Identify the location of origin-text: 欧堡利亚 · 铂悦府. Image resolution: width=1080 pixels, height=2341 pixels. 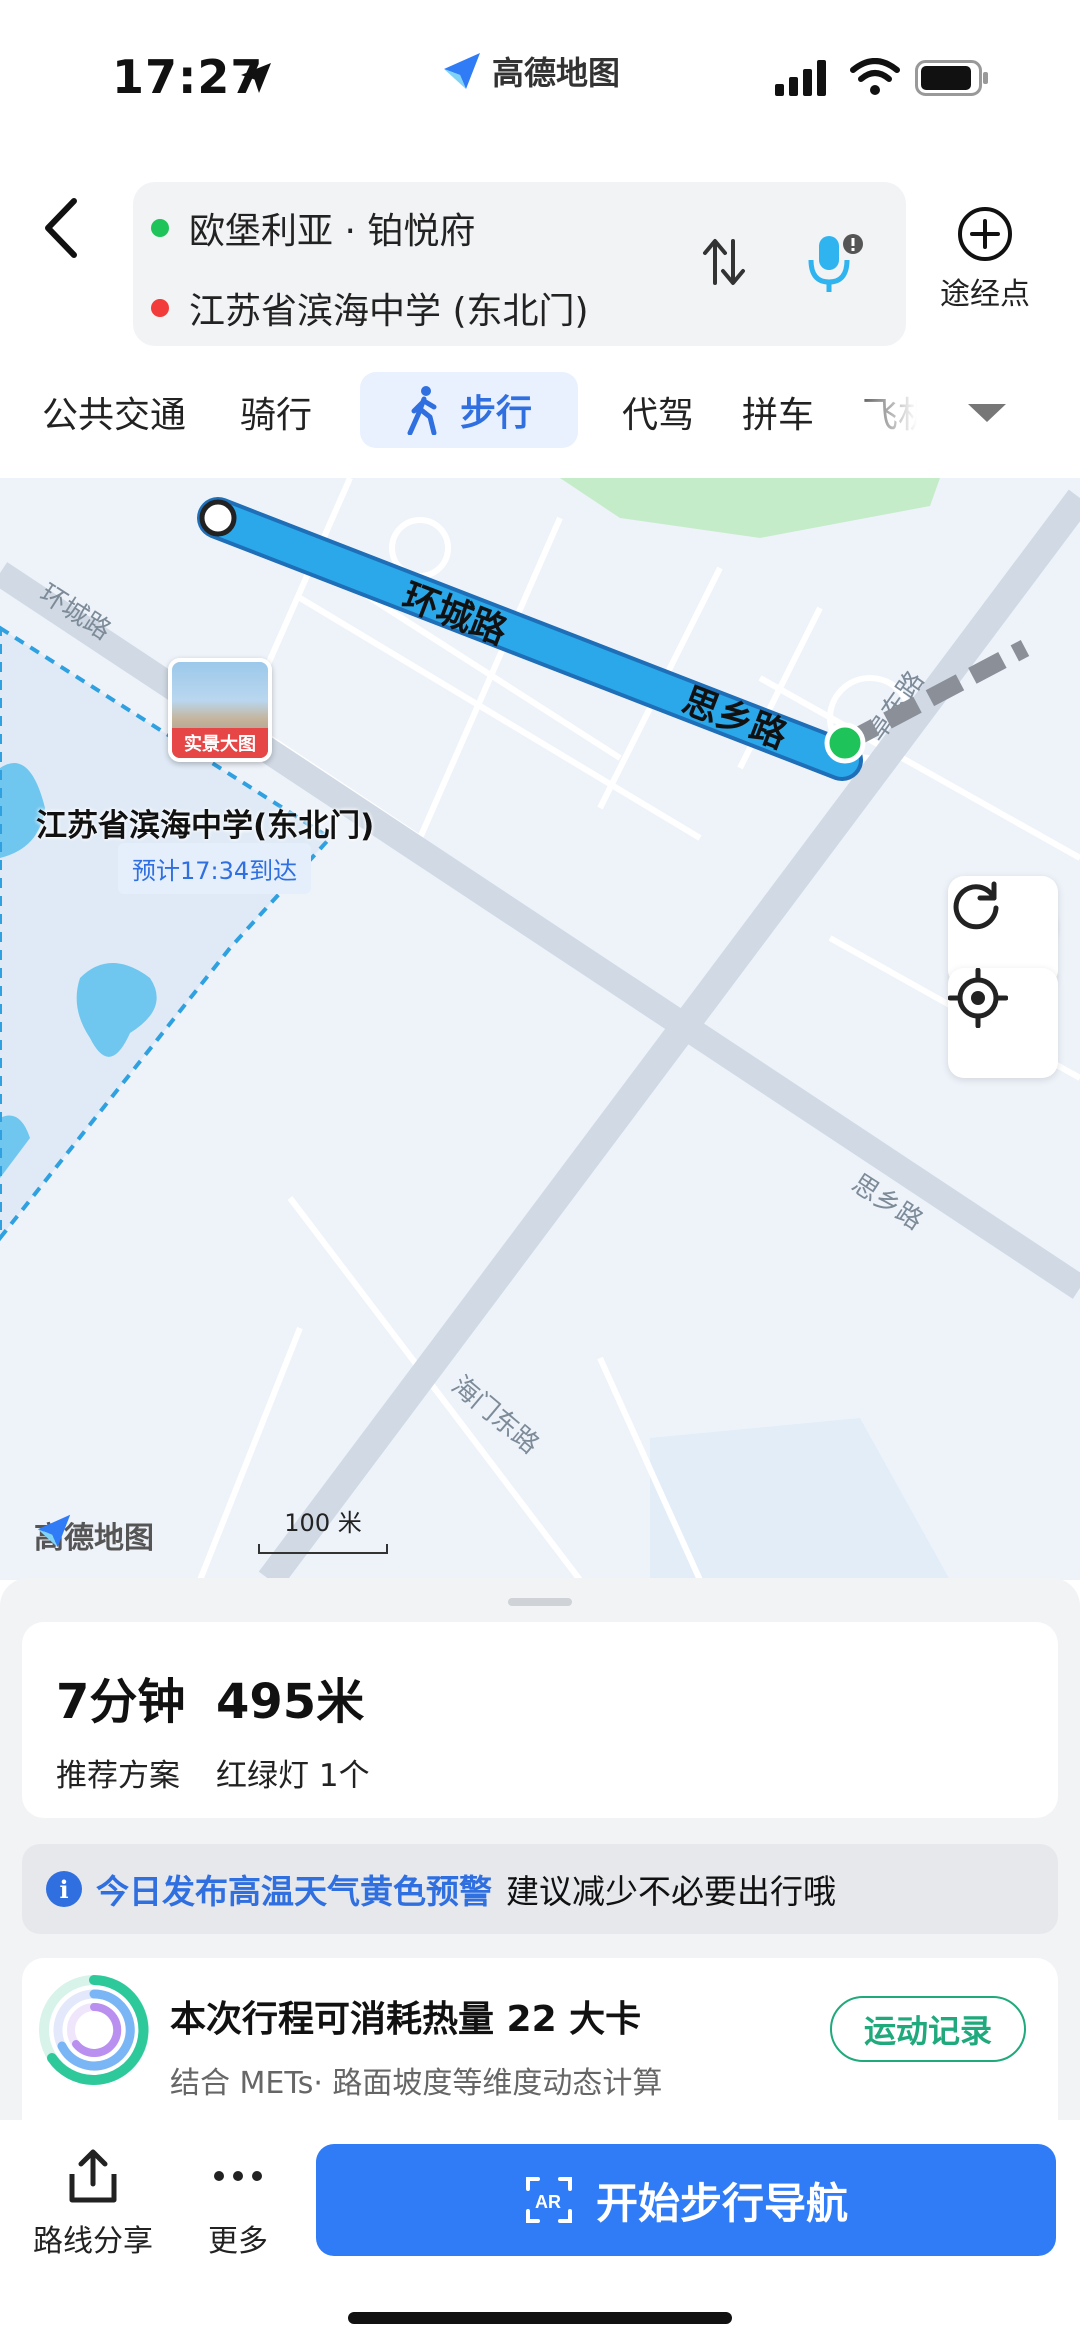
(332, 231).